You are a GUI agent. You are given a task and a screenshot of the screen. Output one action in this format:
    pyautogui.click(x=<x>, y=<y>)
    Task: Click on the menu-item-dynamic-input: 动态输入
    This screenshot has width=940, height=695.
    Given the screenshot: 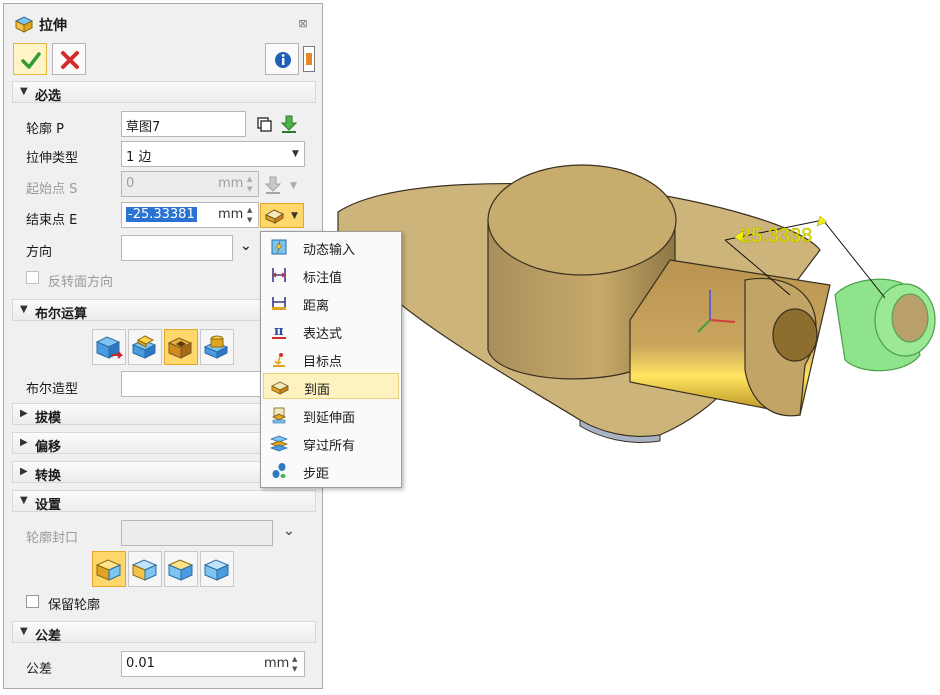 What is the action you would take?
    pyautogui.click(x=331, y=247)
    